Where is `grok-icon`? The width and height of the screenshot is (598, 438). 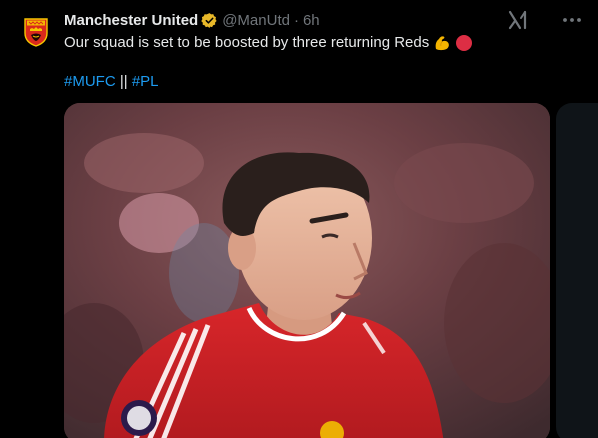
grok-icon is located at coordinates (517, 20).